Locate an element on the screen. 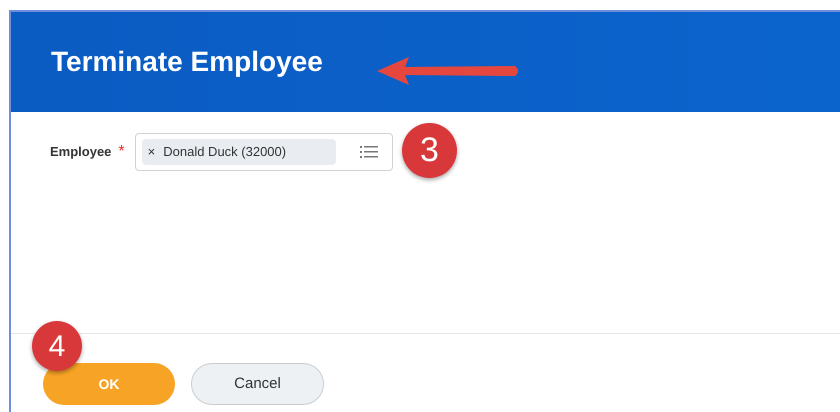  cancel-button: Cancel is located at coordinates (257, 384).